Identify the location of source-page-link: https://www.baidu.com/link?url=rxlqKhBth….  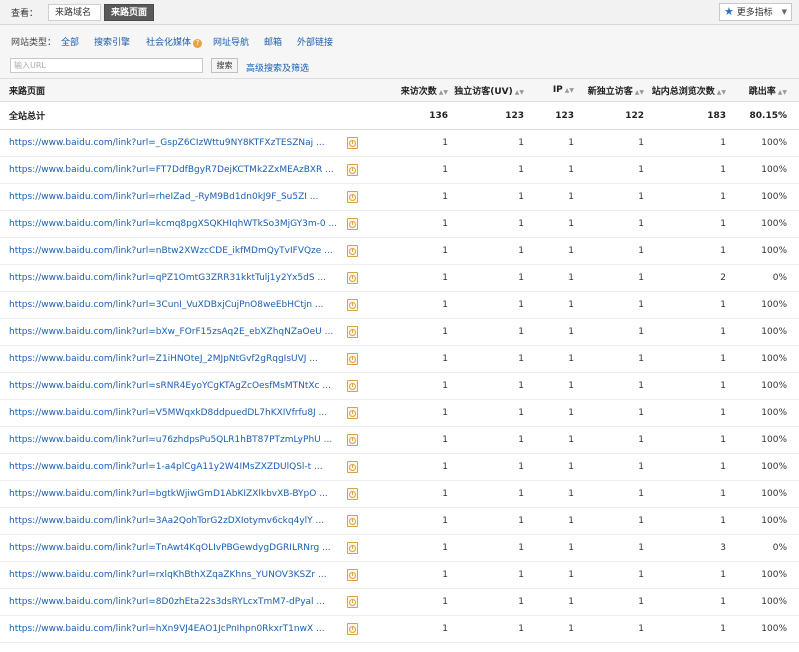
(174, 575).